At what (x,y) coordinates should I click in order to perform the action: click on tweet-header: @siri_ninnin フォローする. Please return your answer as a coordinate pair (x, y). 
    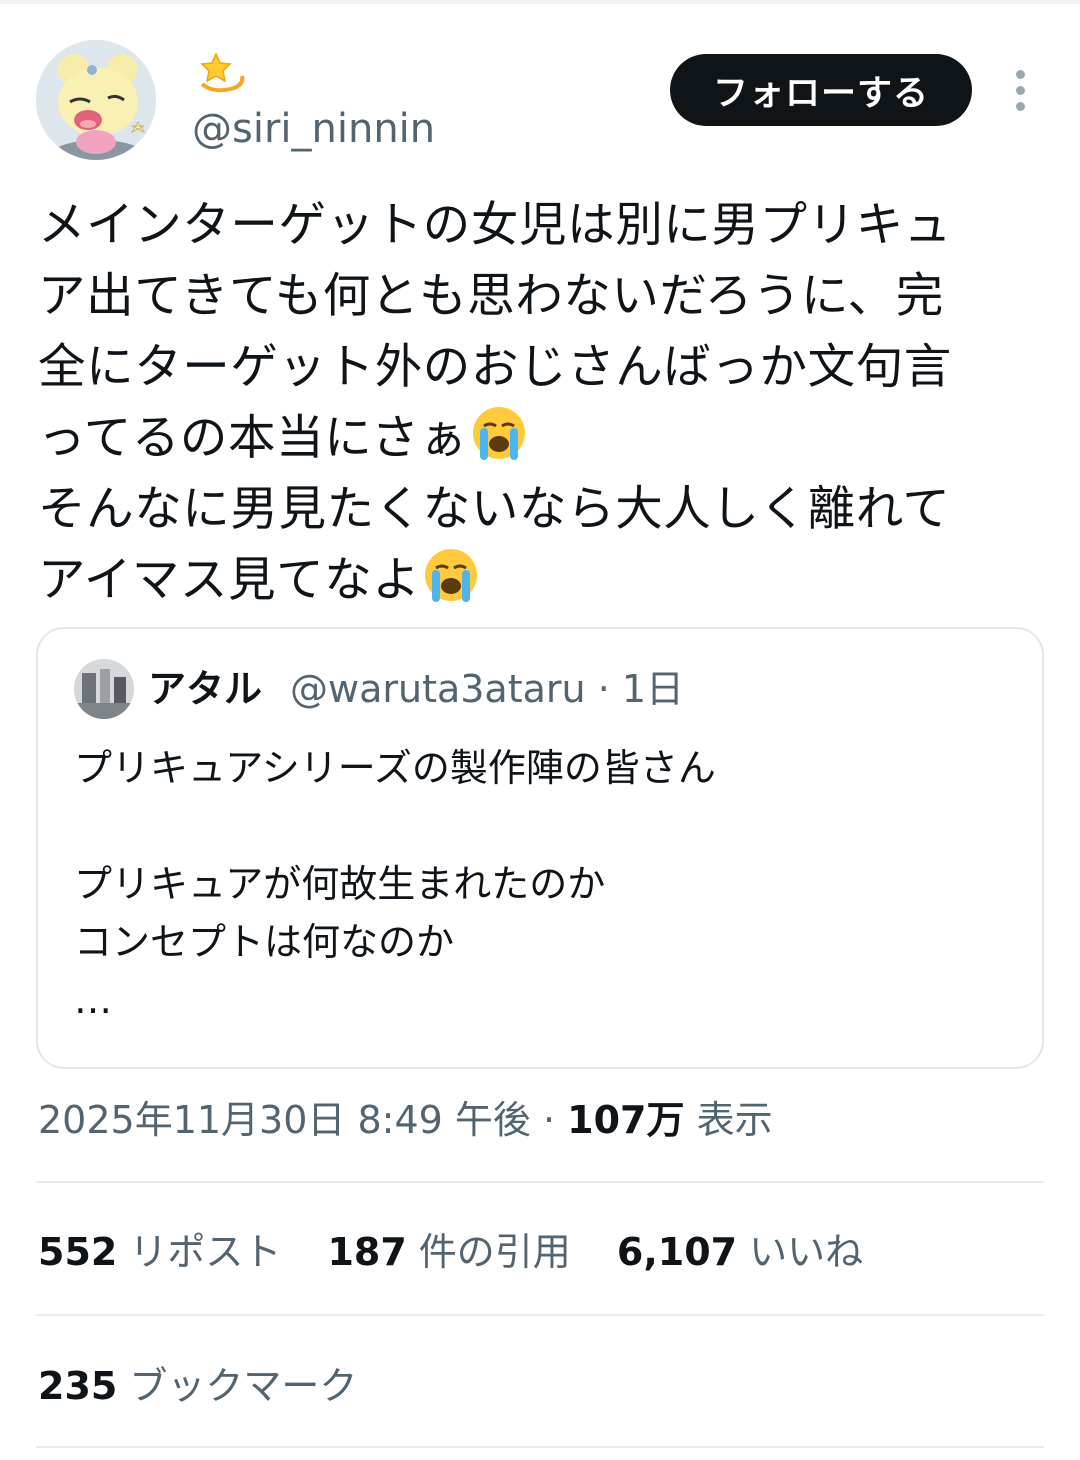
    Looking at the image, I should click on (541, 102).